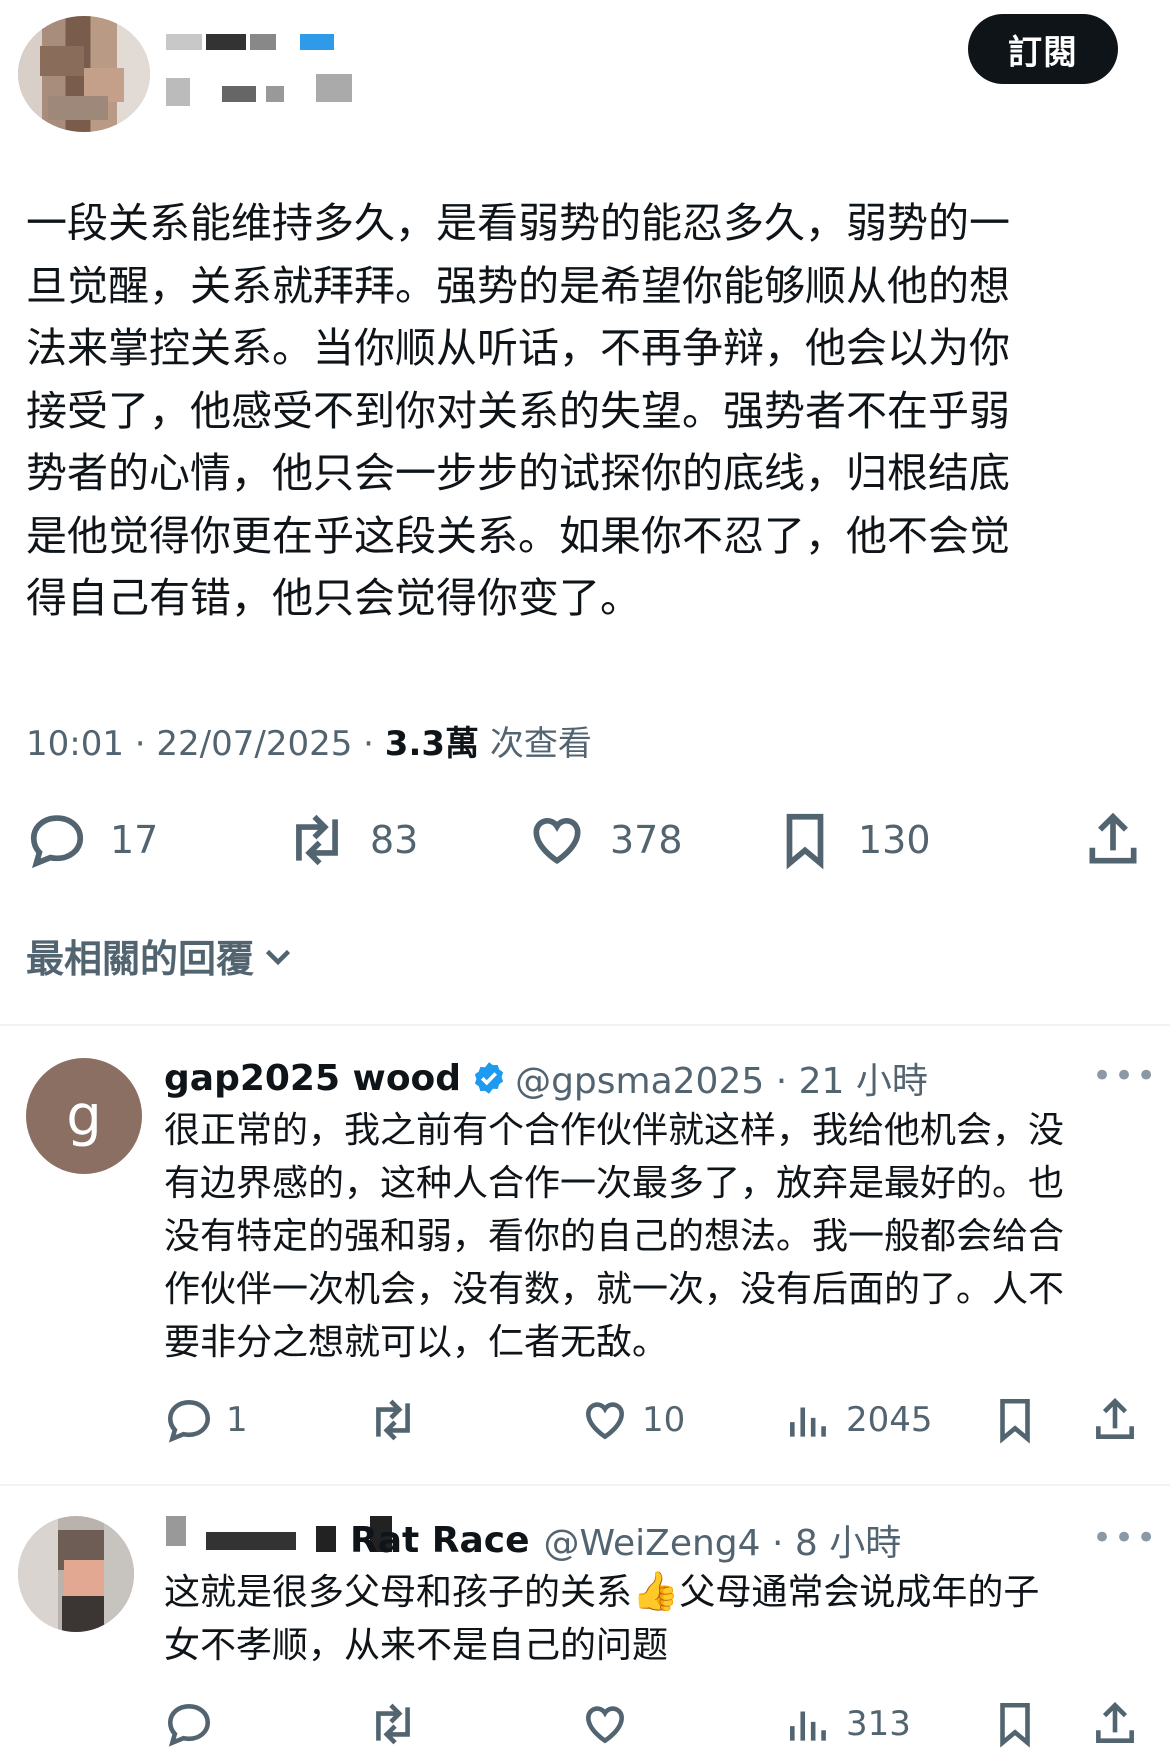 The width and height of the screenshot is (1170, 1754). Describe the element at coordinates (632, 1420) in the screenshot. I see `reply-like-button: 10` at that location.